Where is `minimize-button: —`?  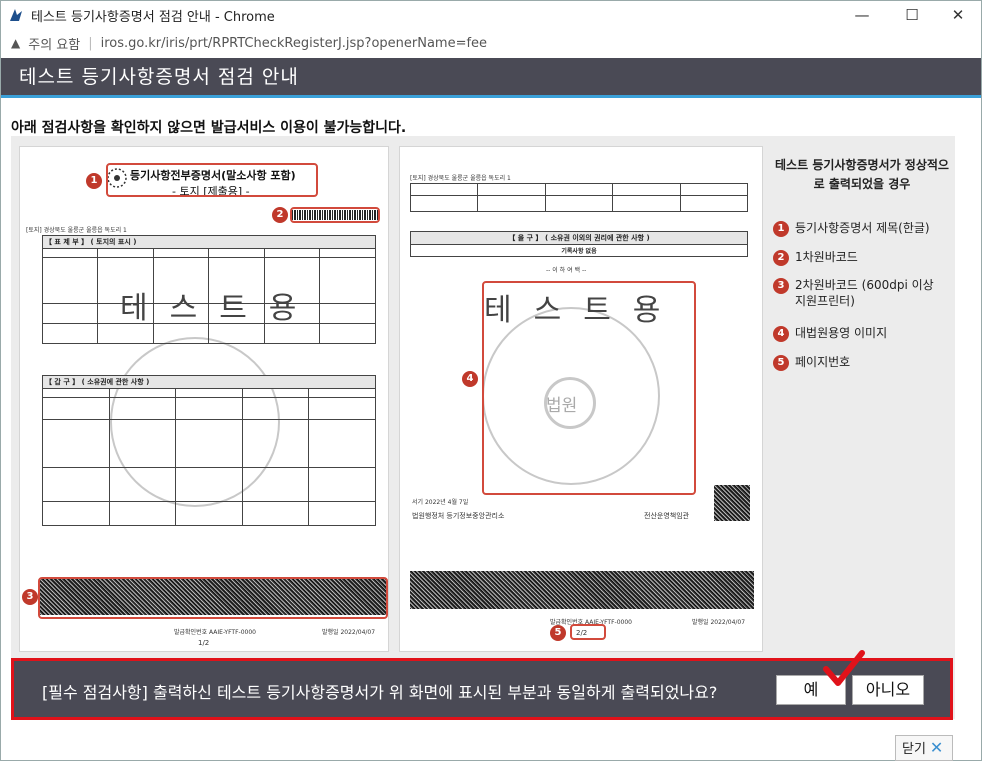 minimize-button: — is located at coordinates (862, 15).